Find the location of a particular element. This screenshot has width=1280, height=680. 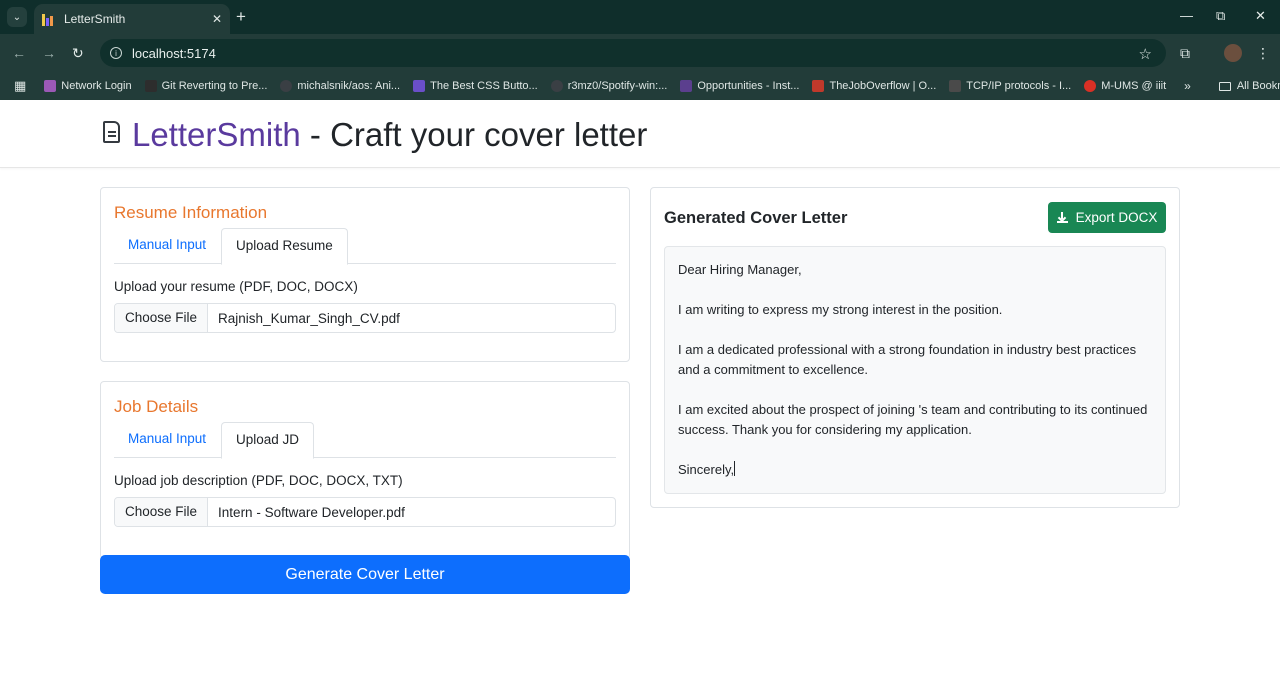

job-tabs: Manual Input Upload JD is located at coordinates (365, 440).